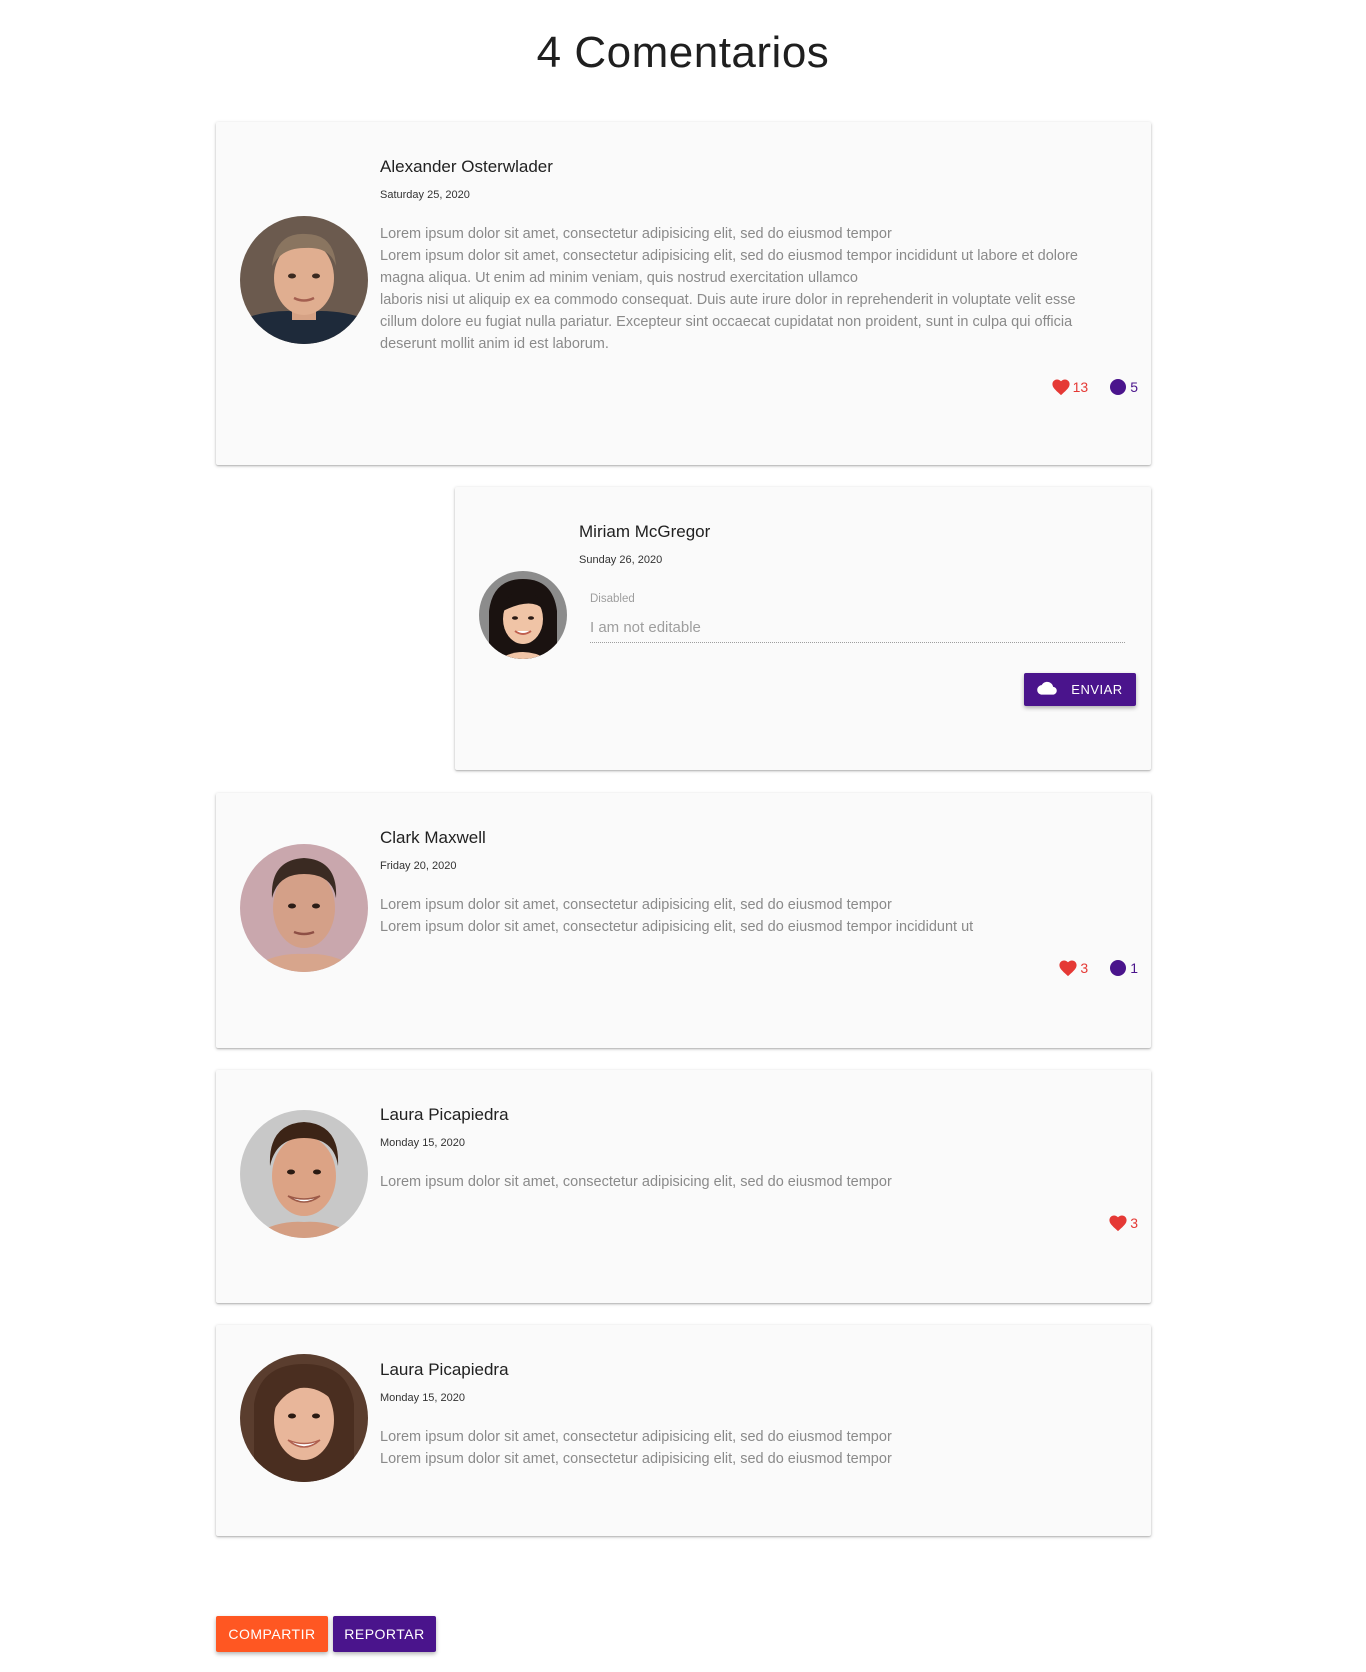  What do you see at coordinates (1094, 387) in the screenshot?
I see `comment-meta: 13 5` at bounding box center [1094, 387].